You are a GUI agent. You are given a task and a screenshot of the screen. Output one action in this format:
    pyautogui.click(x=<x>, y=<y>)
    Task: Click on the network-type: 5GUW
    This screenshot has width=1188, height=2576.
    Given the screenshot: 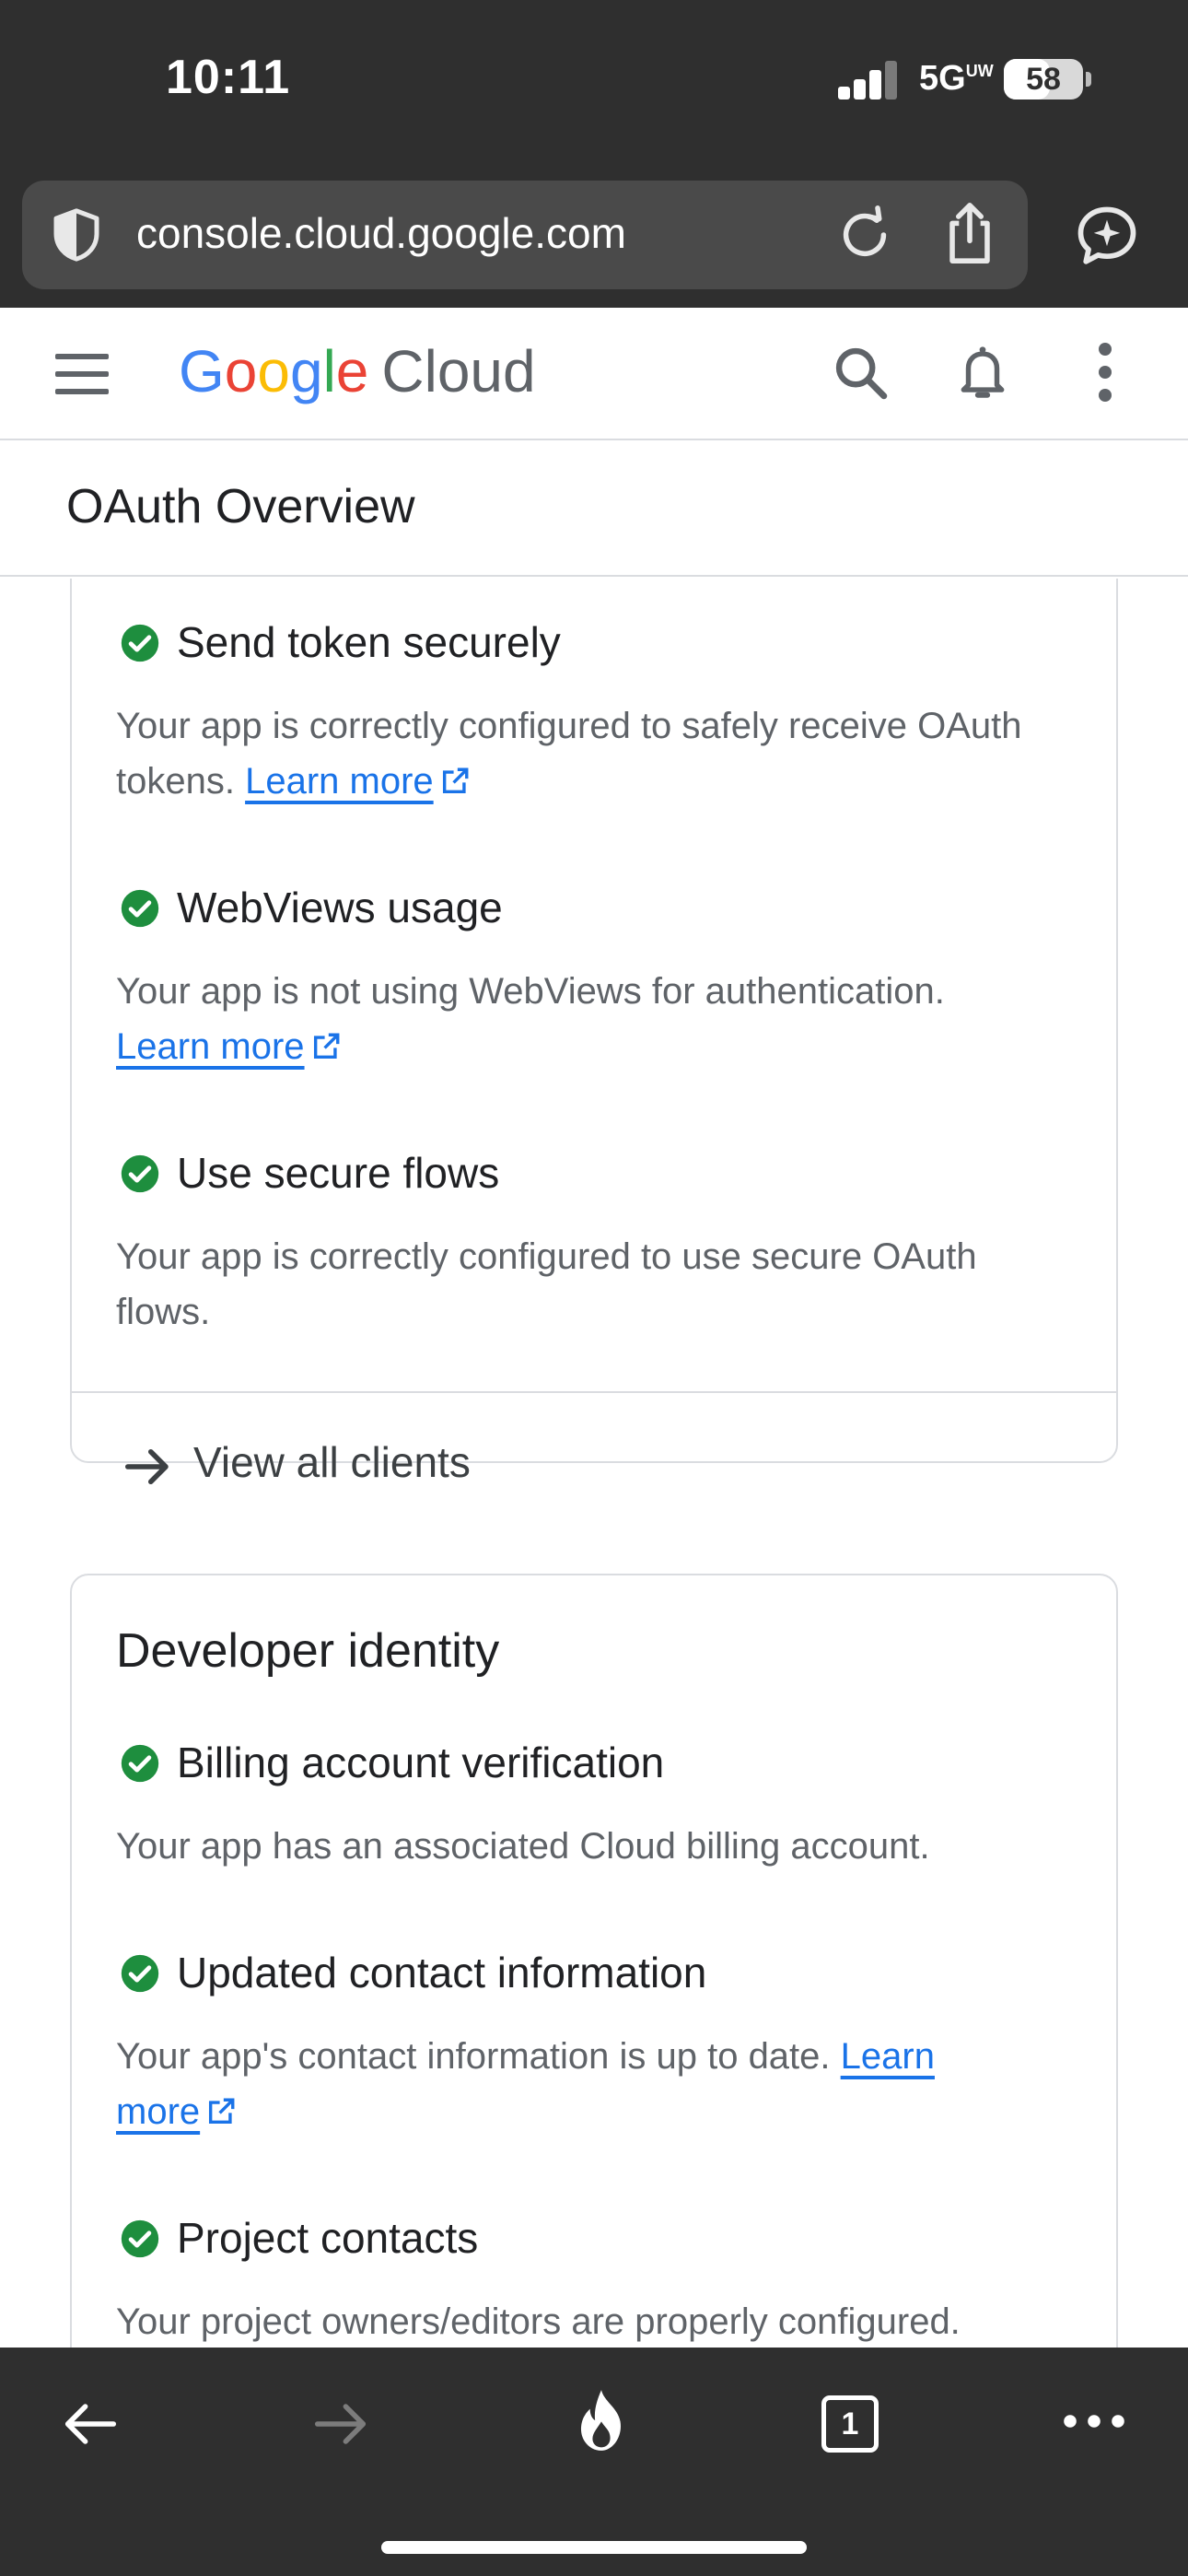 What is the action you would take?
    pyautogui.click(x=956, y=79)
    